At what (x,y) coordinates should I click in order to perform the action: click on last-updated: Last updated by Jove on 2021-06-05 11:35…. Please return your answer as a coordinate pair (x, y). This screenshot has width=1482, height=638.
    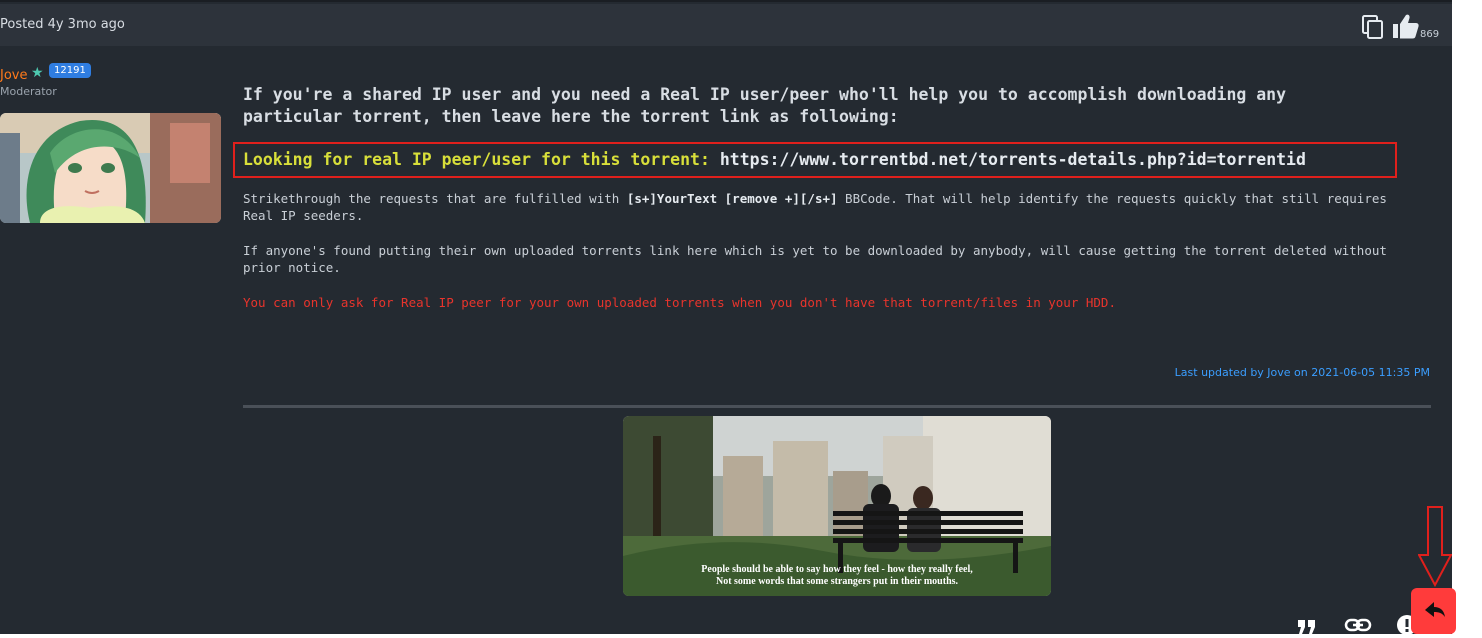
    Looking at the image, I should click on (1302, 372).